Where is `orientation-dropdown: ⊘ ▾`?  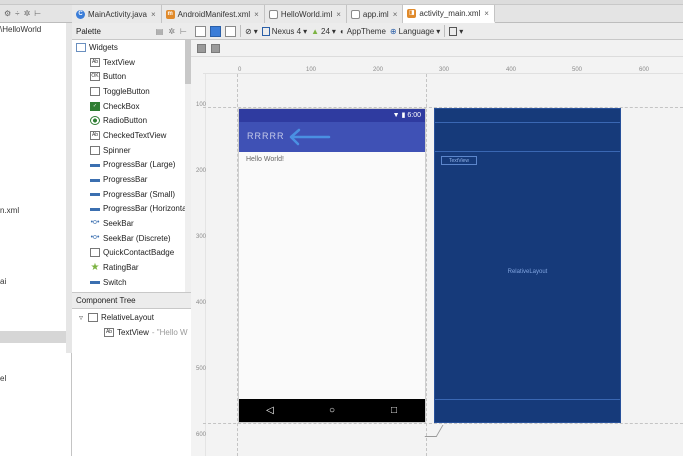 orientation-dropdown: ⊘ ▾ is located at coordinates (251, 31).